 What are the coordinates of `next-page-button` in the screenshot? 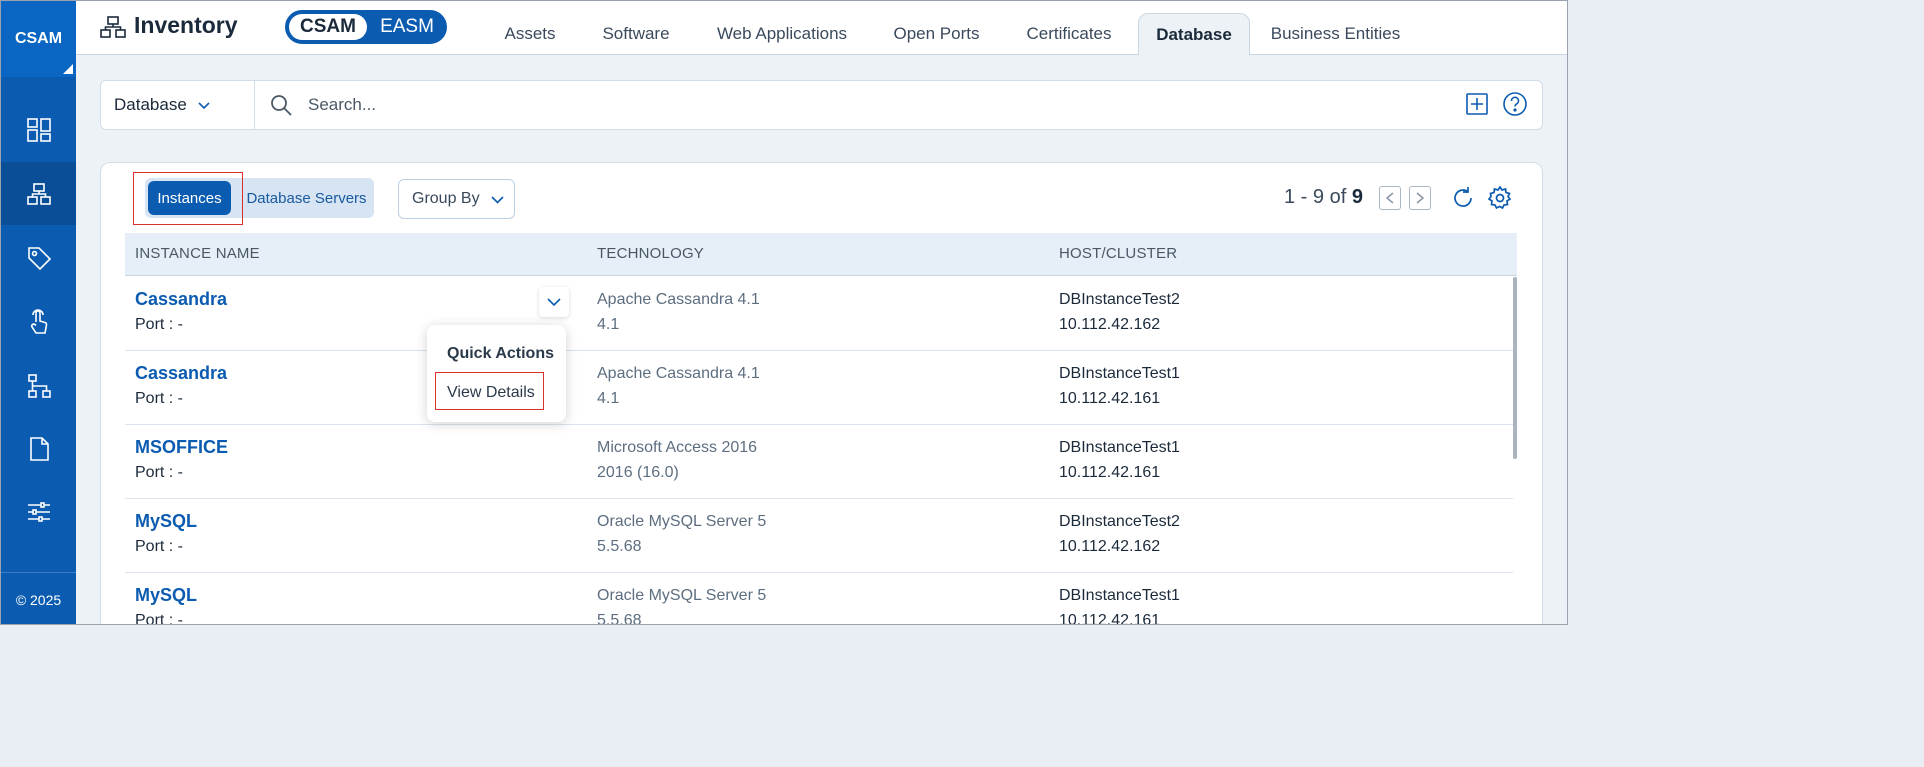 It's located at (1420, 198).